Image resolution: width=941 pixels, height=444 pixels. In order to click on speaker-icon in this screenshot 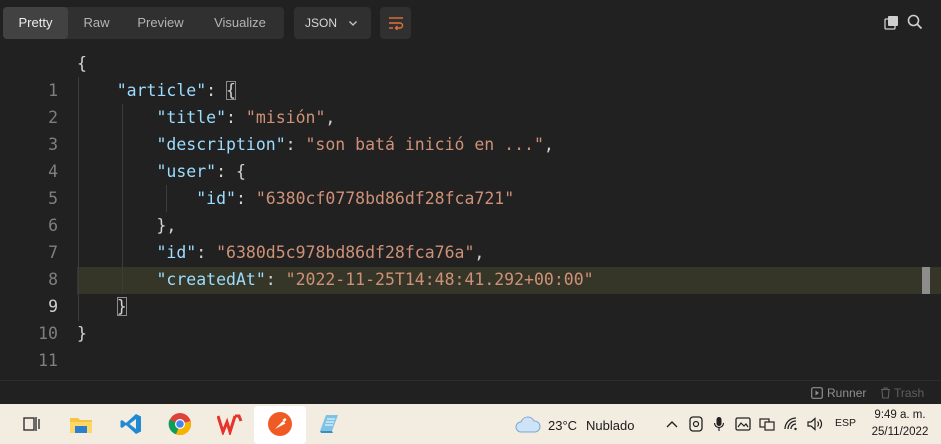, I will do `click(815, 424)`.